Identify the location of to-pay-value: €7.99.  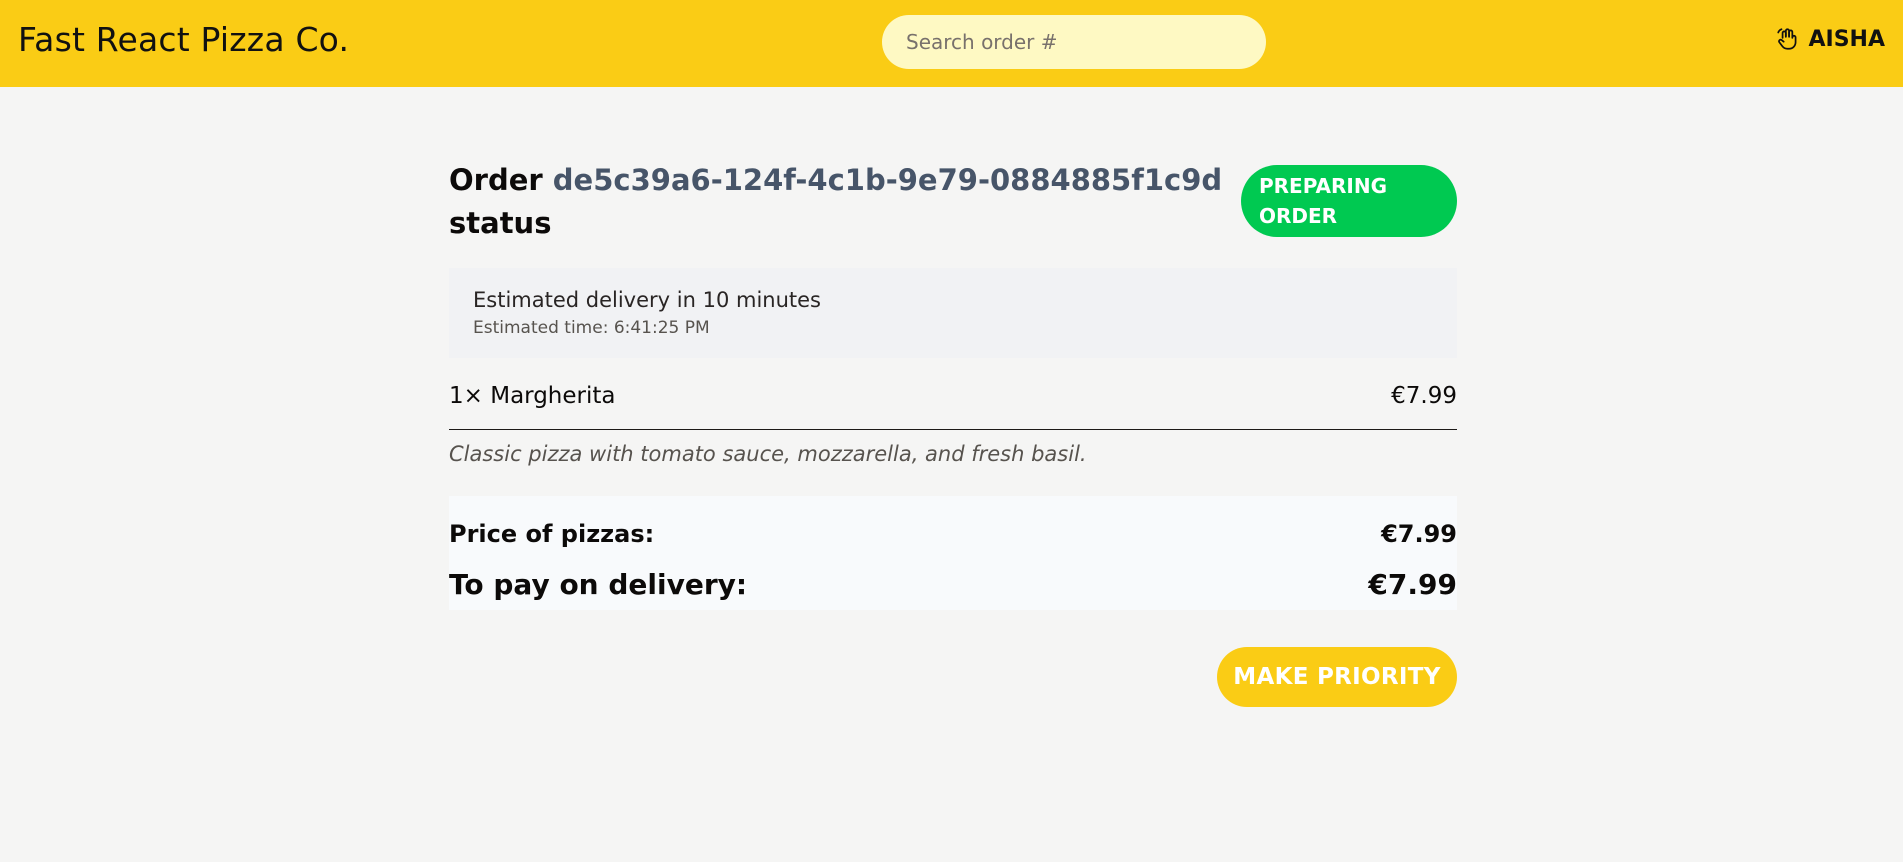
(1412, 584).